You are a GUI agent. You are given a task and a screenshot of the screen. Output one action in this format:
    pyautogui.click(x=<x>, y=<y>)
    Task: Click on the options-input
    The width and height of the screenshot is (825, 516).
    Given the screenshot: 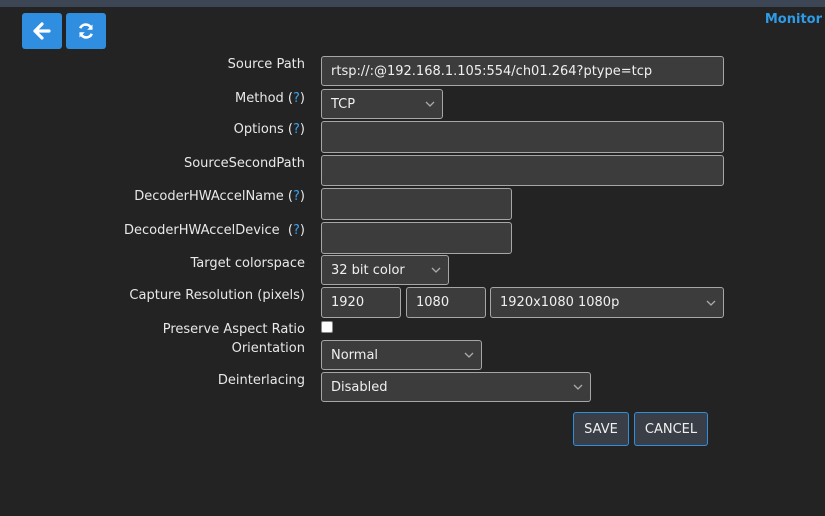 What is the action you would take?
    pyautogui.click(x=522, y=137)
    